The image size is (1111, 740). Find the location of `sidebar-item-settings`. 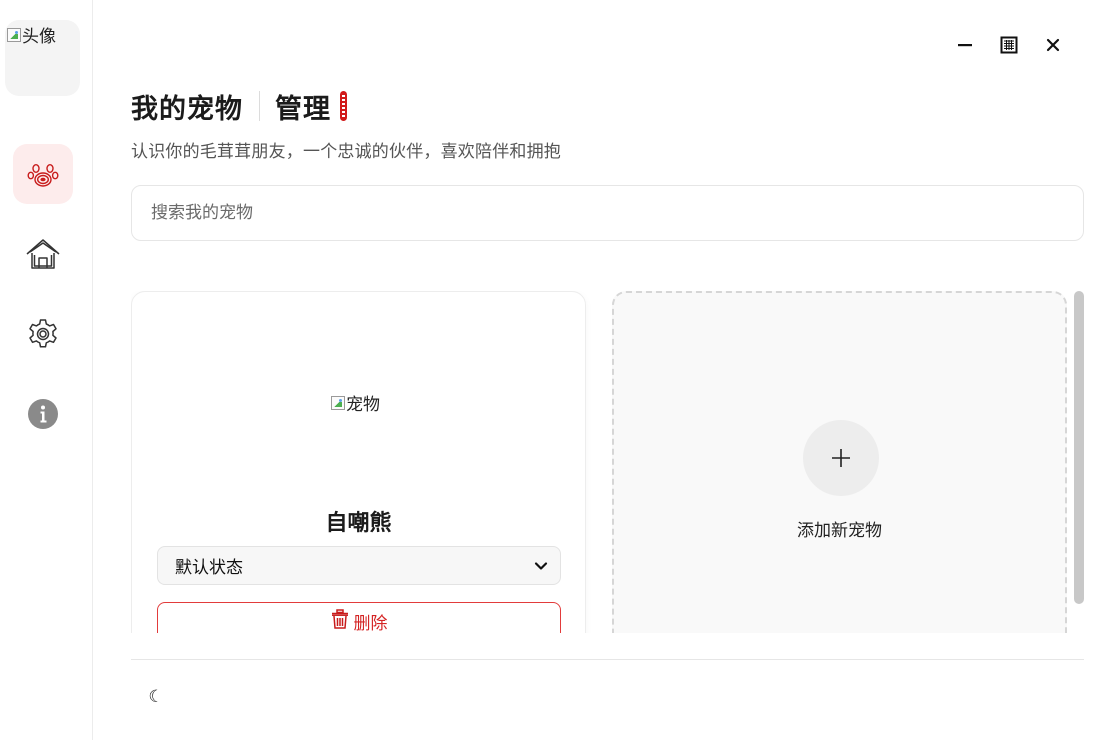

sidebar-item-settings is located at coordinates (43, 334).